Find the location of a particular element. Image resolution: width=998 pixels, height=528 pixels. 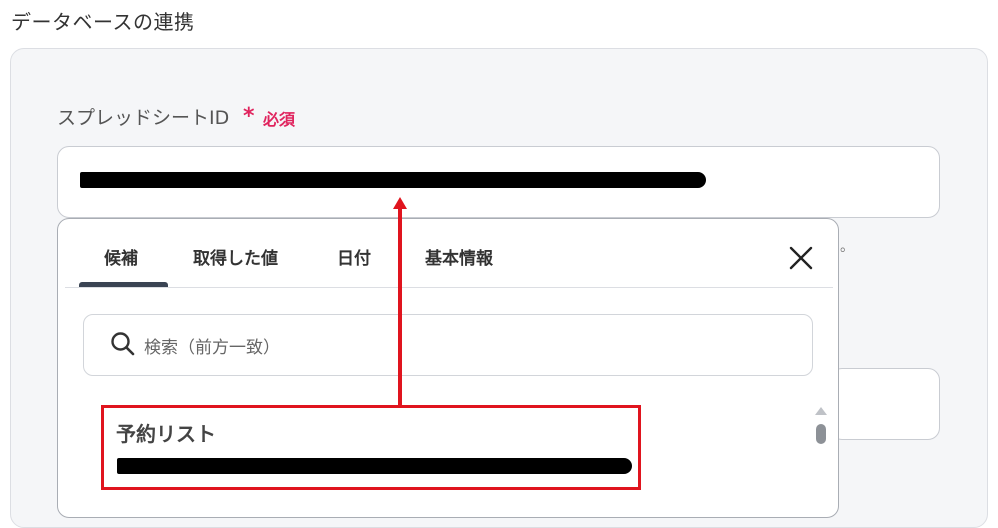

annotation-arrow-line is located at coordinates (400, 307).